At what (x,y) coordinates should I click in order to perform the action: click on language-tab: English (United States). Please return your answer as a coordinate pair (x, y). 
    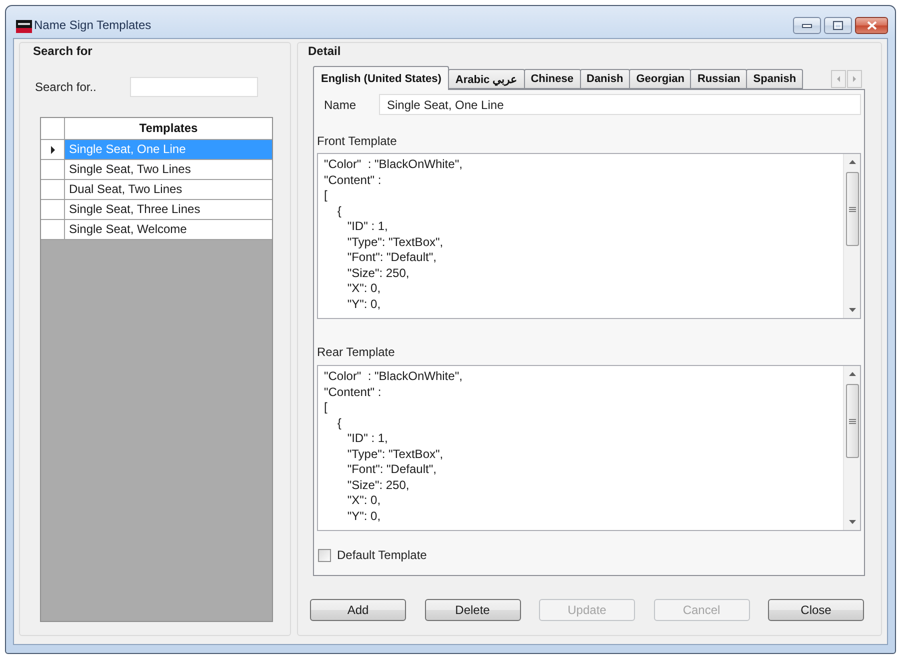
    Looking at the image, I should click on (381, 78).